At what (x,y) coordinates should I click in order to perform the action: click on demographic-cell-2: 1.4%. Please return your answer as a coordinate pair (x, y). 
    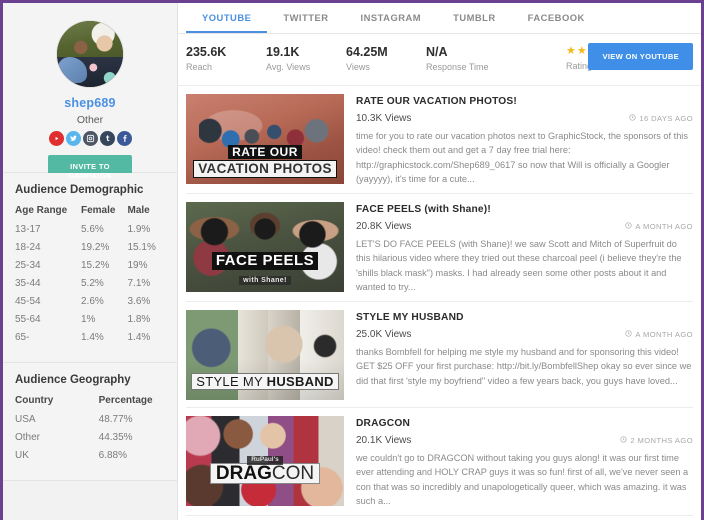
    Looking at the image, I should click on (139, 337).